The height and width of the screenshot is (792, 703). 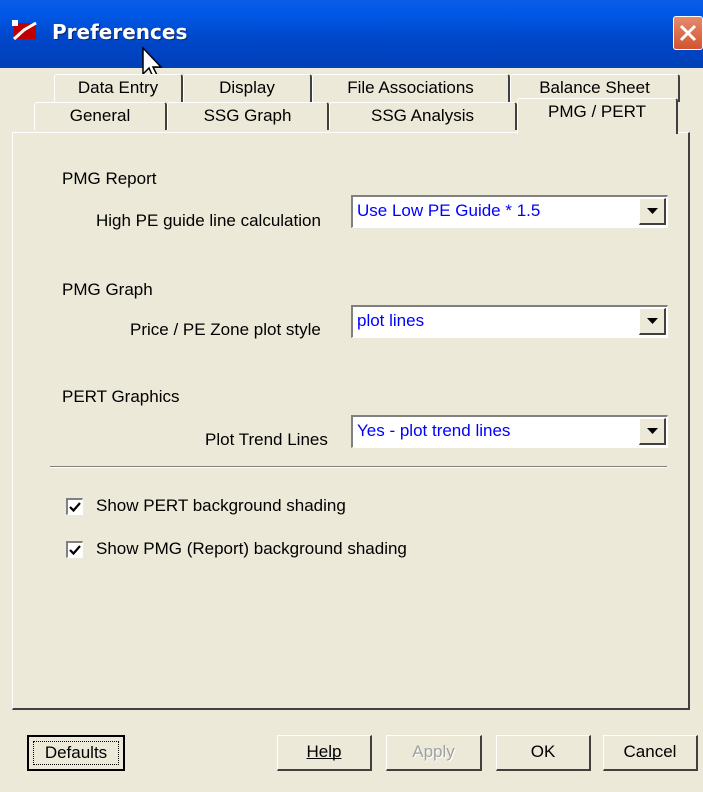 What do you see at coordinates (391, 320) in the screenshot?
I see `dropdown-value: plot lines` at bounding box center [391, 320].